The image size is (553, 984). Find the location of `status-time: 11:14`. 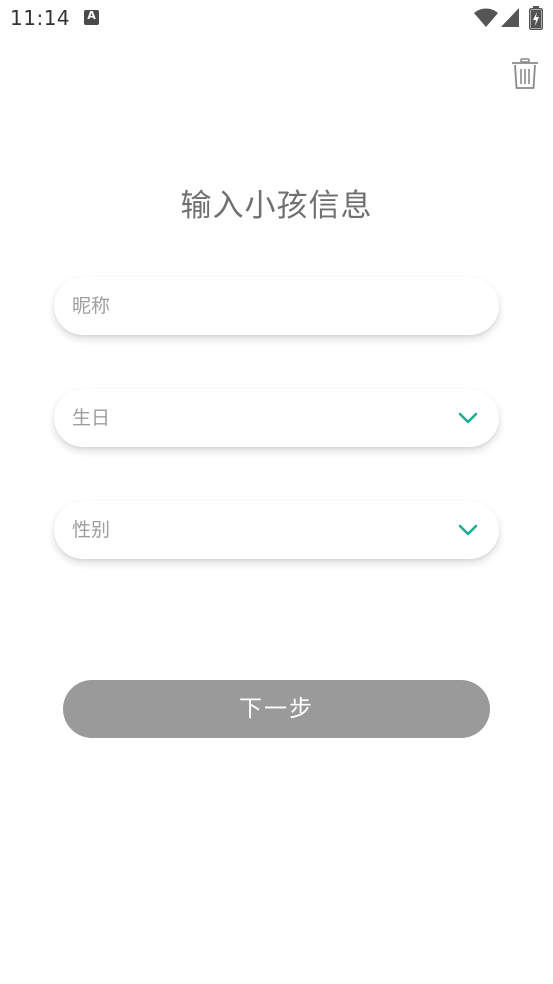

status-time: 11:14 is located at coordinates (40, 18).